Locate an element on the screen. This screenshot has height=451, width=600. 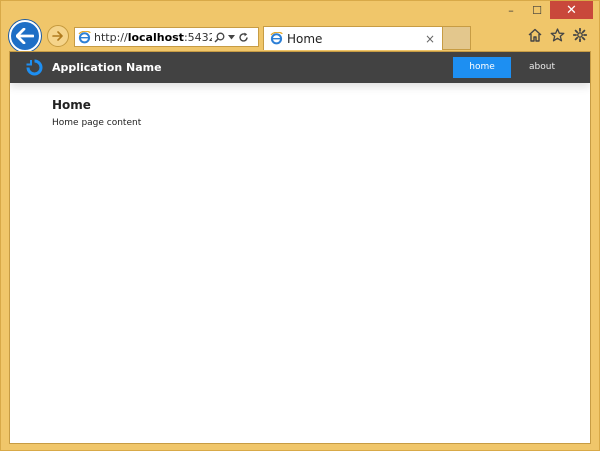
url-rest: :54328/ is located at coordinates (197, 37).